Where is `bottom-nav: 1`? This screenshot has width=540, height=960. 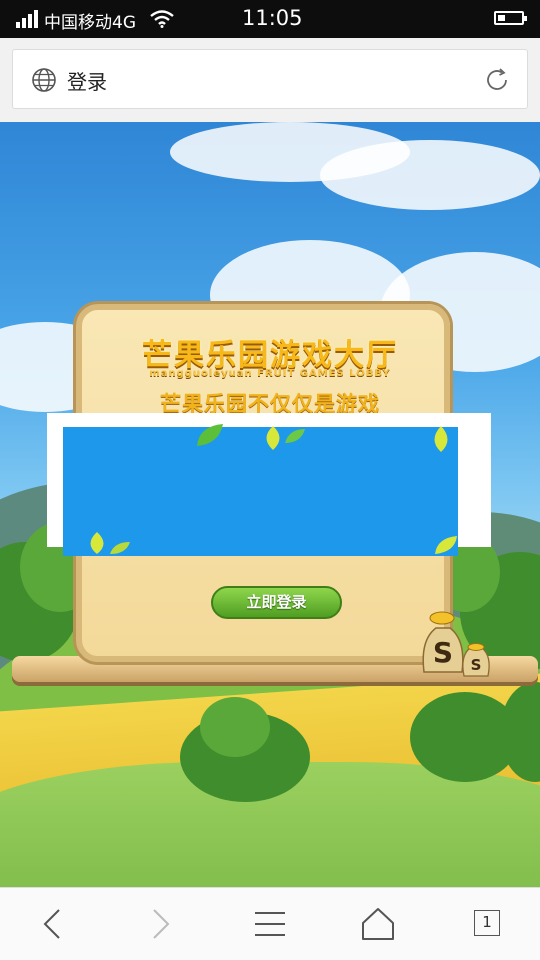
bottom-nav: 1 is located at coordinates (270, 923).